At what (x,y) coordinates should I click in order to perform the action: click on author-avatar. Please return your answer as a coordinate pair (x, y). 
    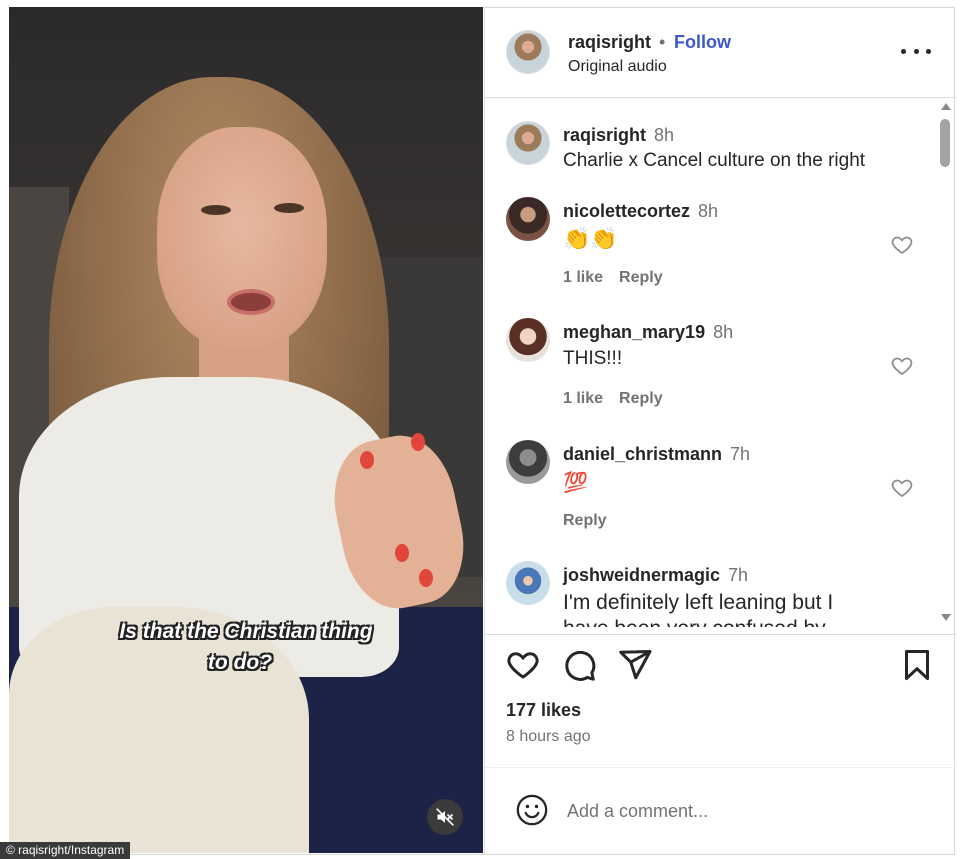
    Looking at the image, I should click on (528, 52).